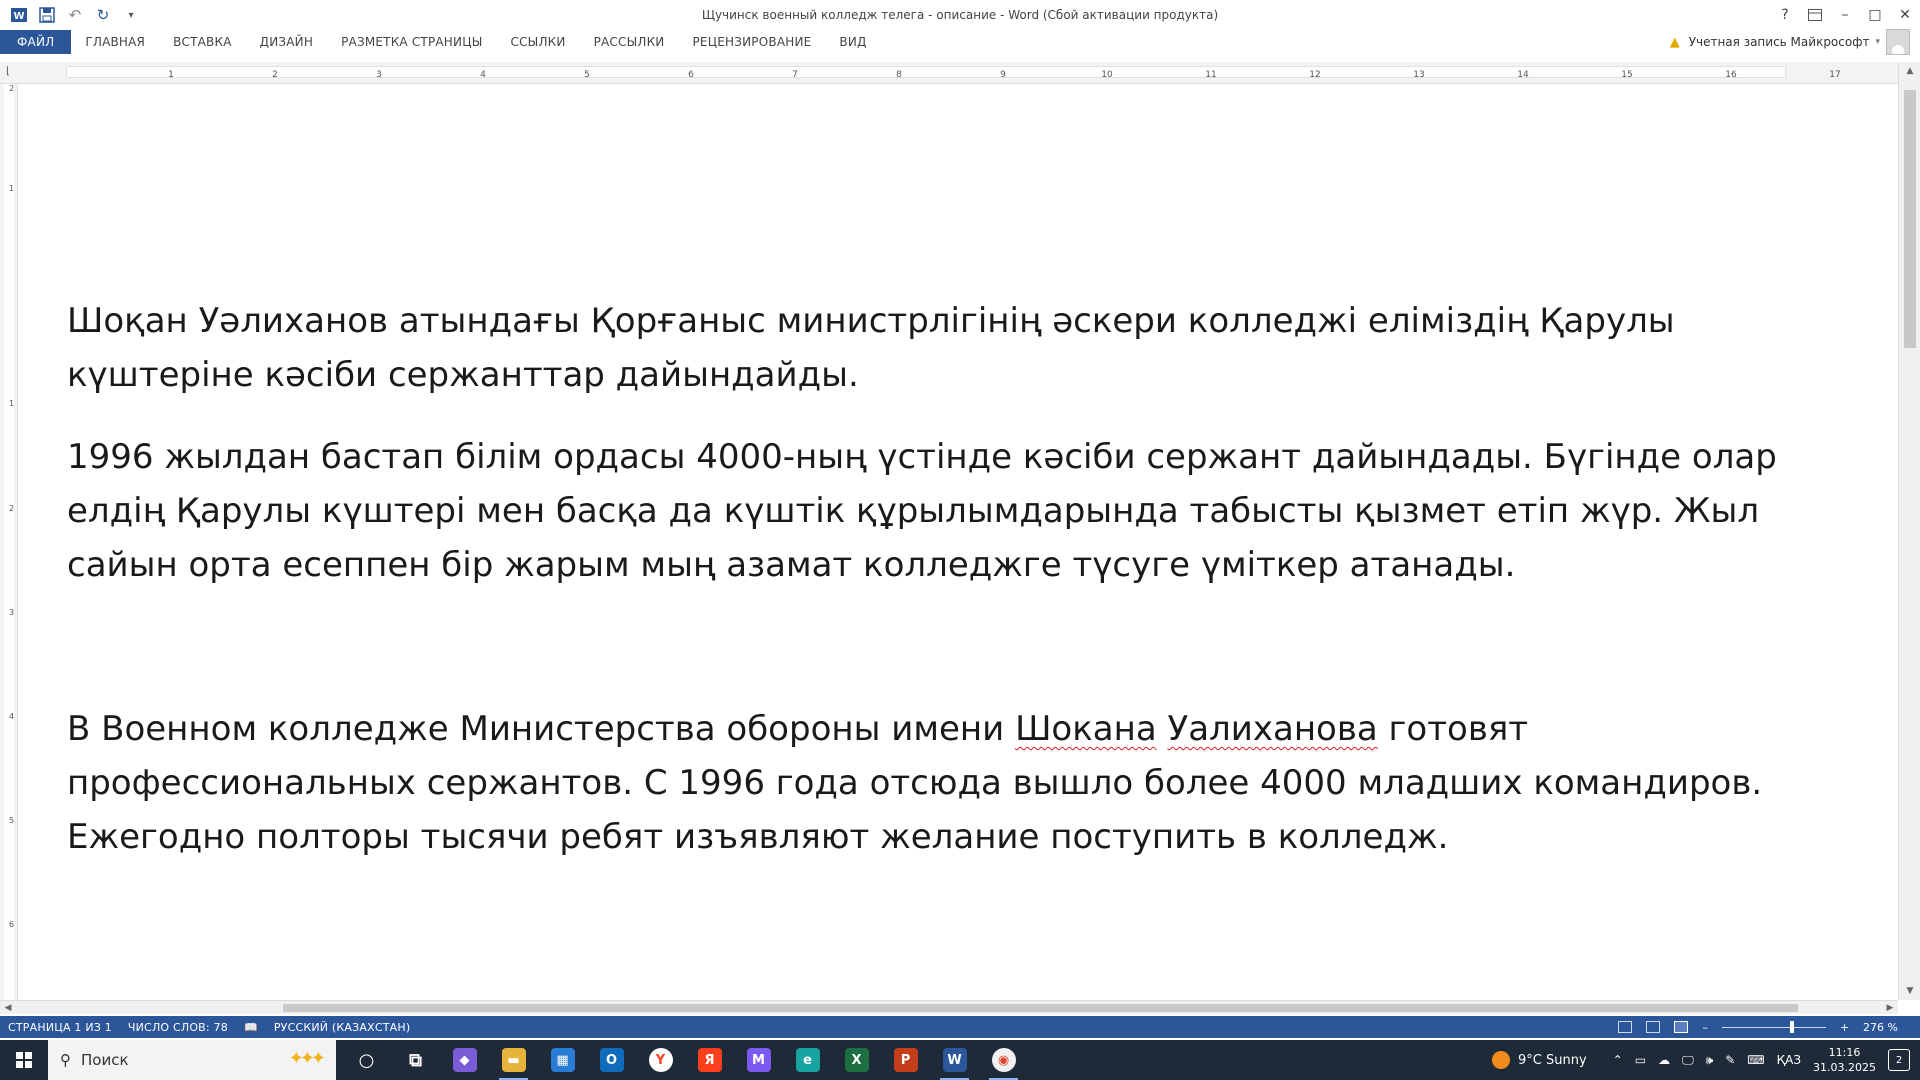 The image size is (1920, 1080). Describe the element at coordinates (856, 1060) in the screenshot. I see `excel-taskbar-button: X` at that location.